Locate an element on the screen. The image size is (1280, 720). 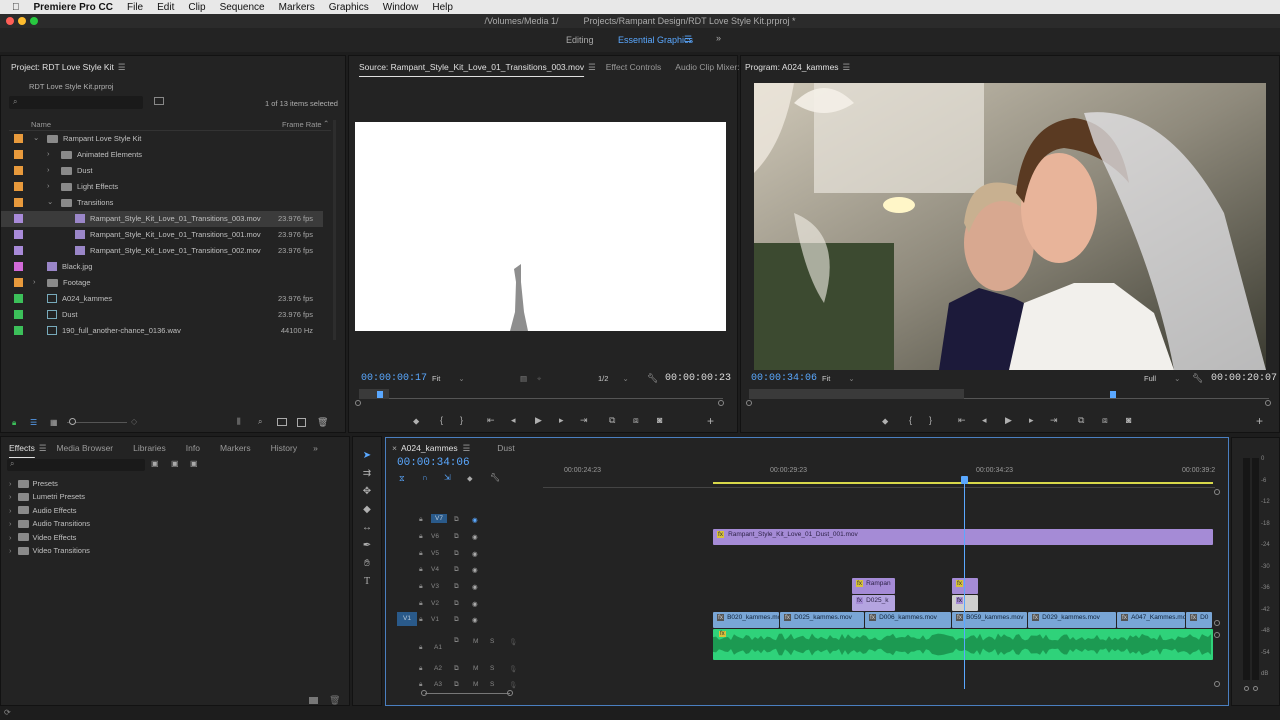
source-resolution-select: 1/2 ⌄ is located at coordinates (613, 378).